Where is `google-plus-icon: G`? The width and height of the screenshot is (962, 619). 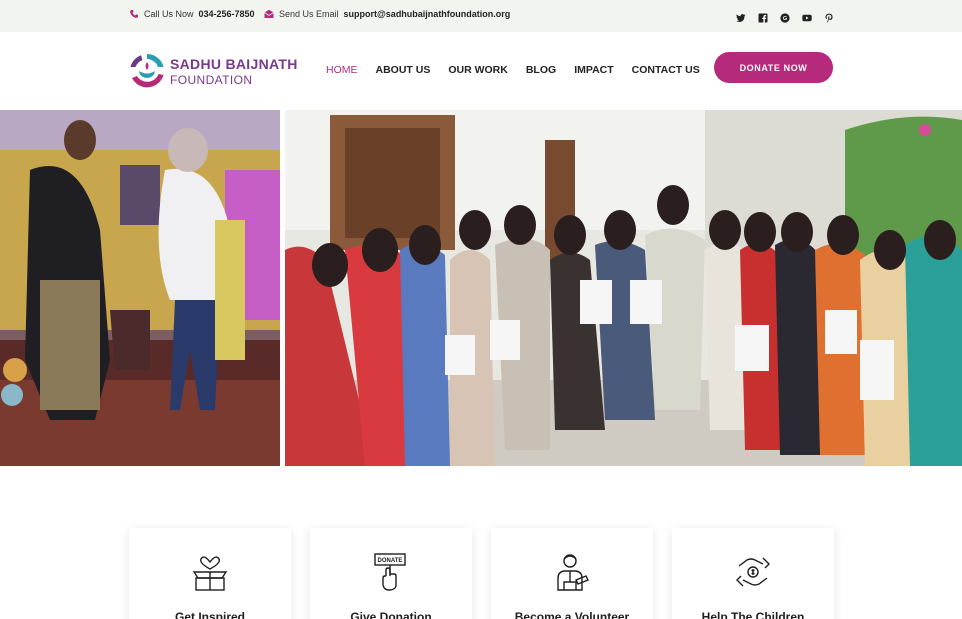 google-plus-icon: G is located at coordinates (785, 16).